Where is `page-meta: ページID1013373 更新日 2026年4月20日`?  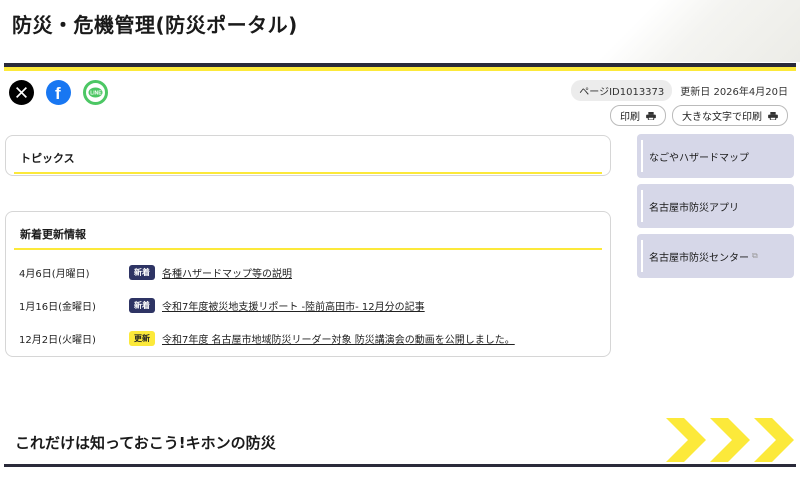 page-meta: ページID1013373 更新日 2026年4月20日 is located at coordinates (679, 90).